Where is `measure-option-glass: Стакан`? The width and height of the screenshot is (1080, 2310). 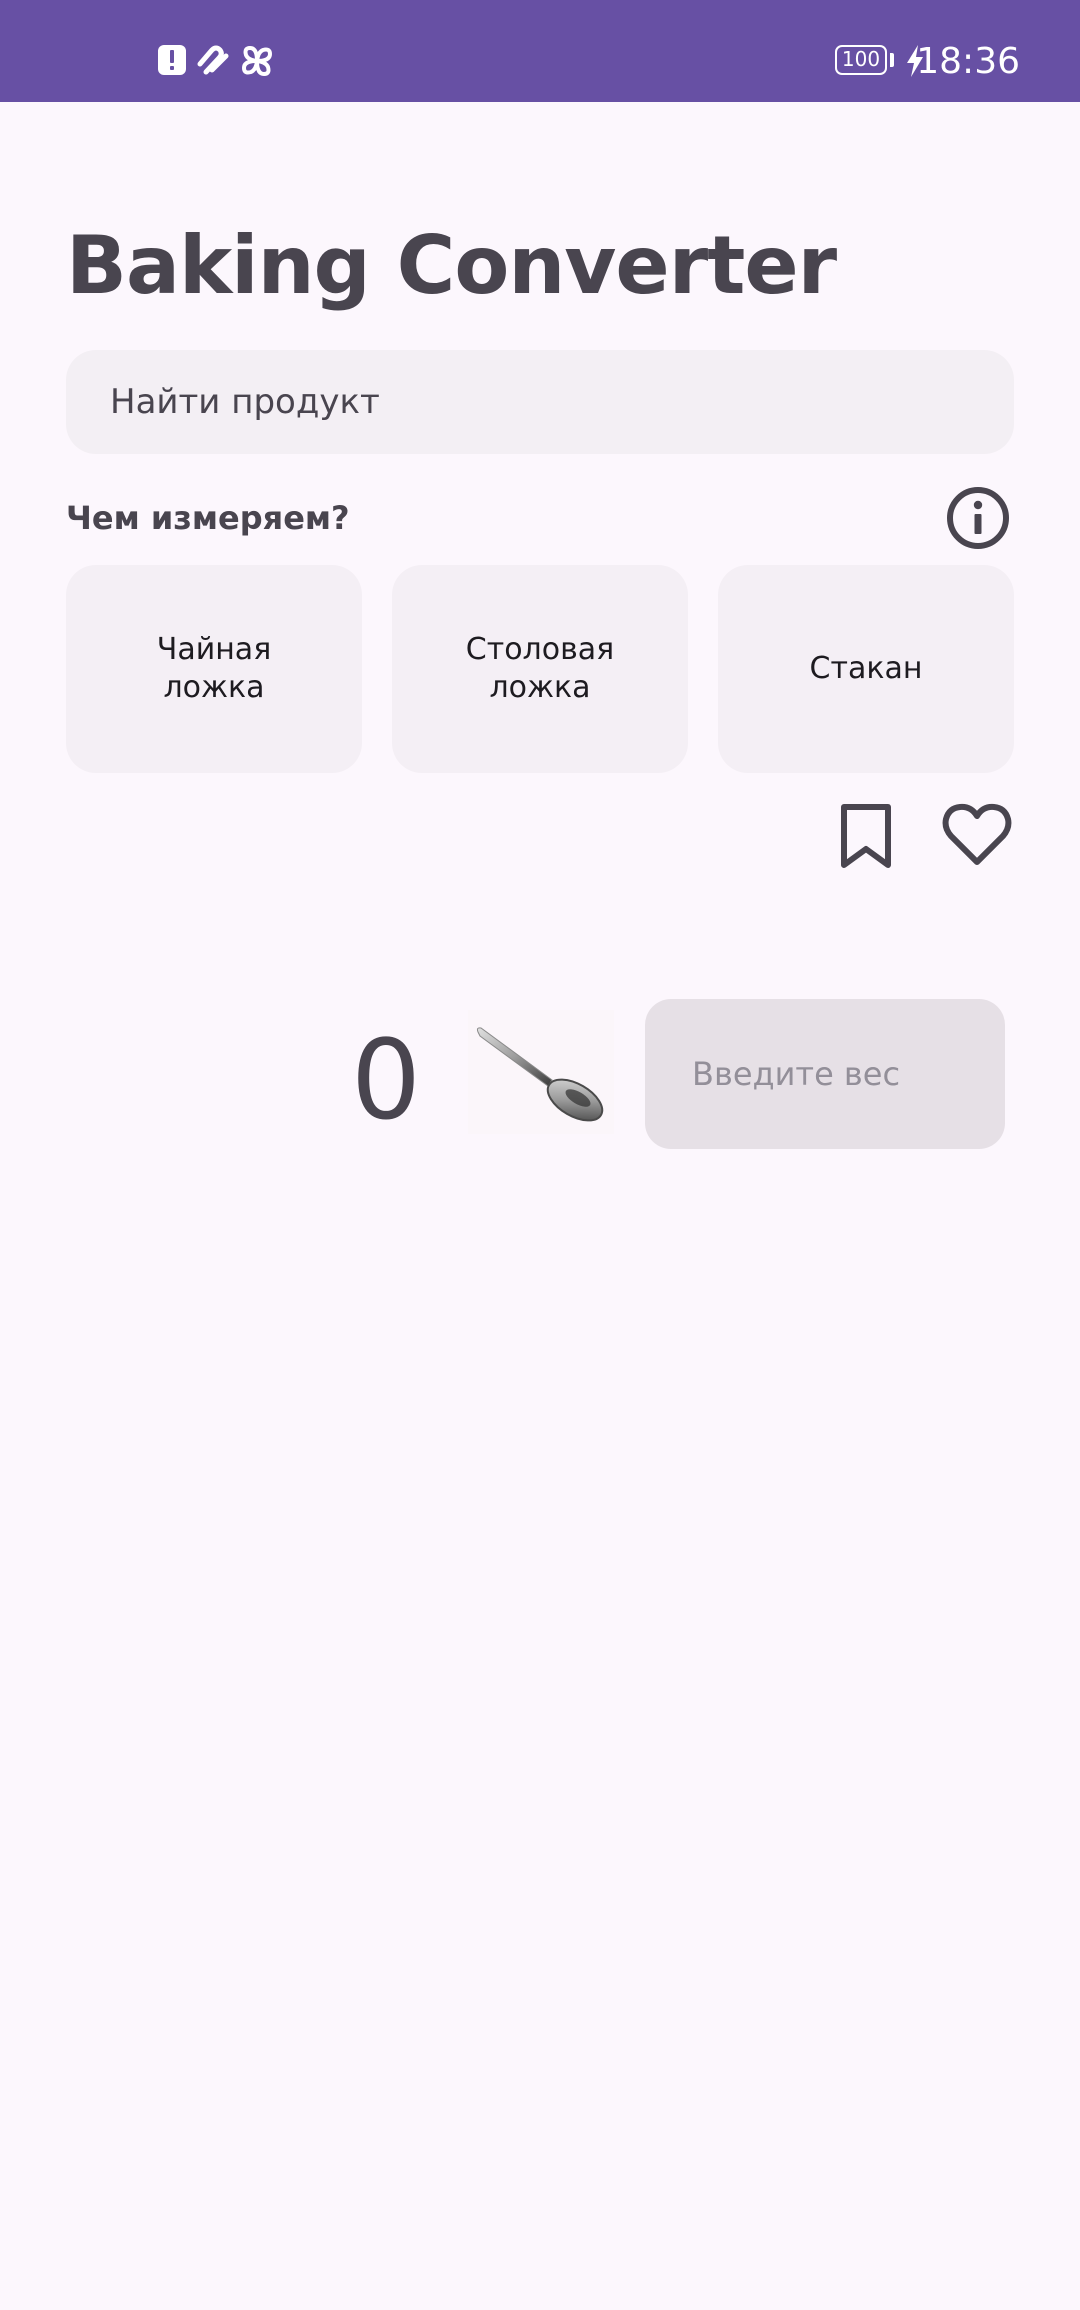
measure-option-glass: Стакан is located at coordinates (866, 669).